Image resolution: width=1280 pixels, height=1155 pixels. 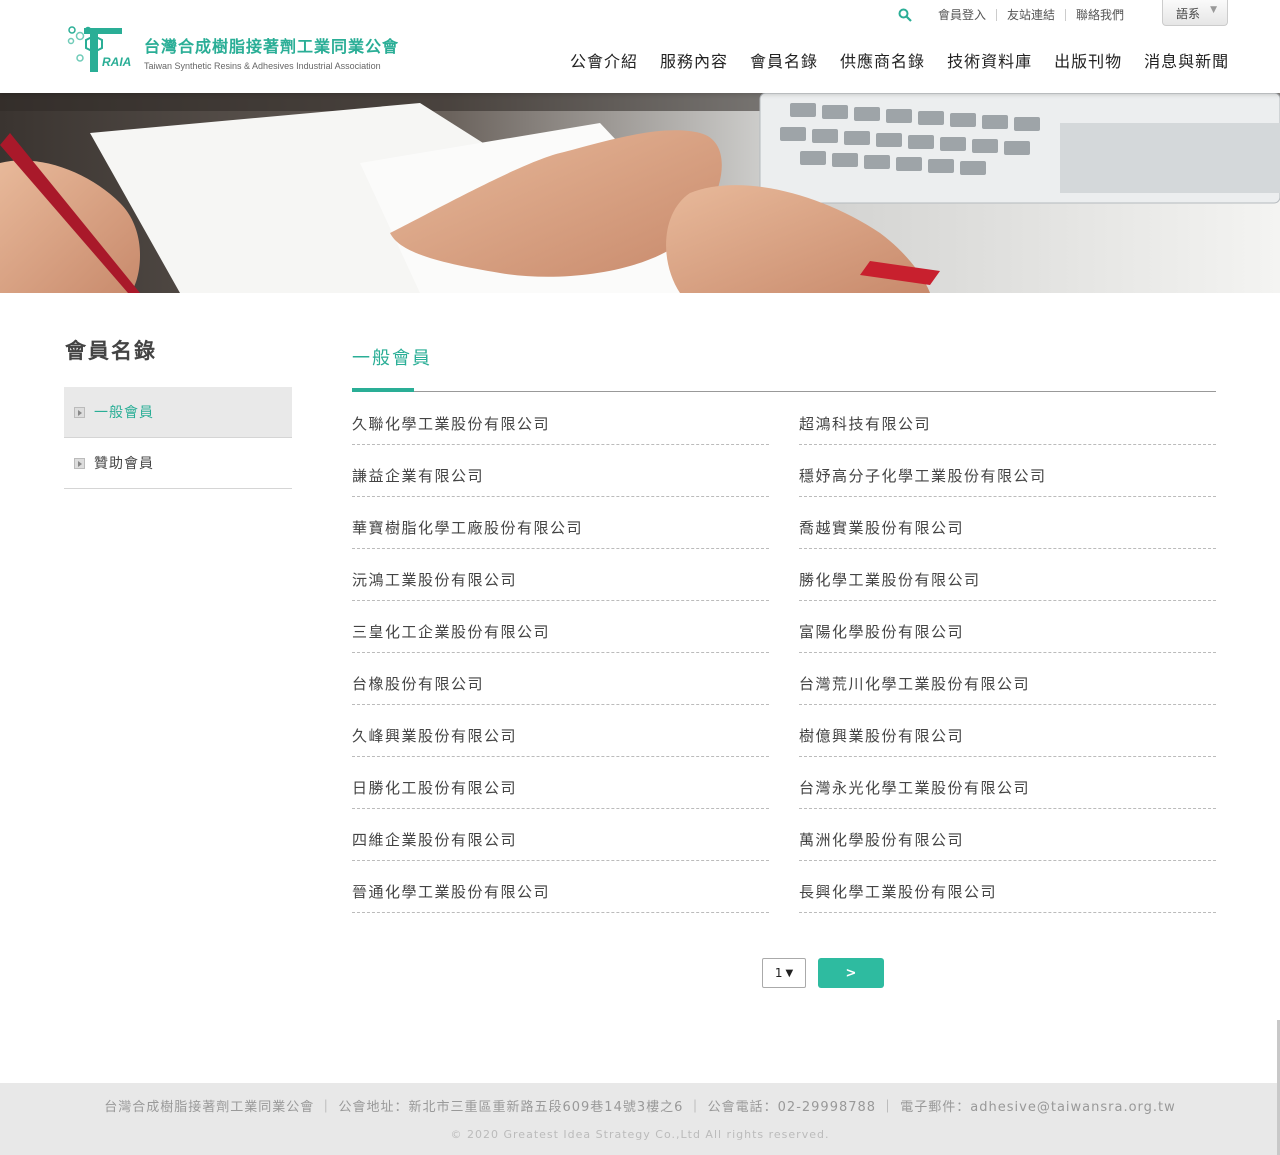 I want to click on contact-us-link: 聯絡我們, so click(x=1100, y=15).